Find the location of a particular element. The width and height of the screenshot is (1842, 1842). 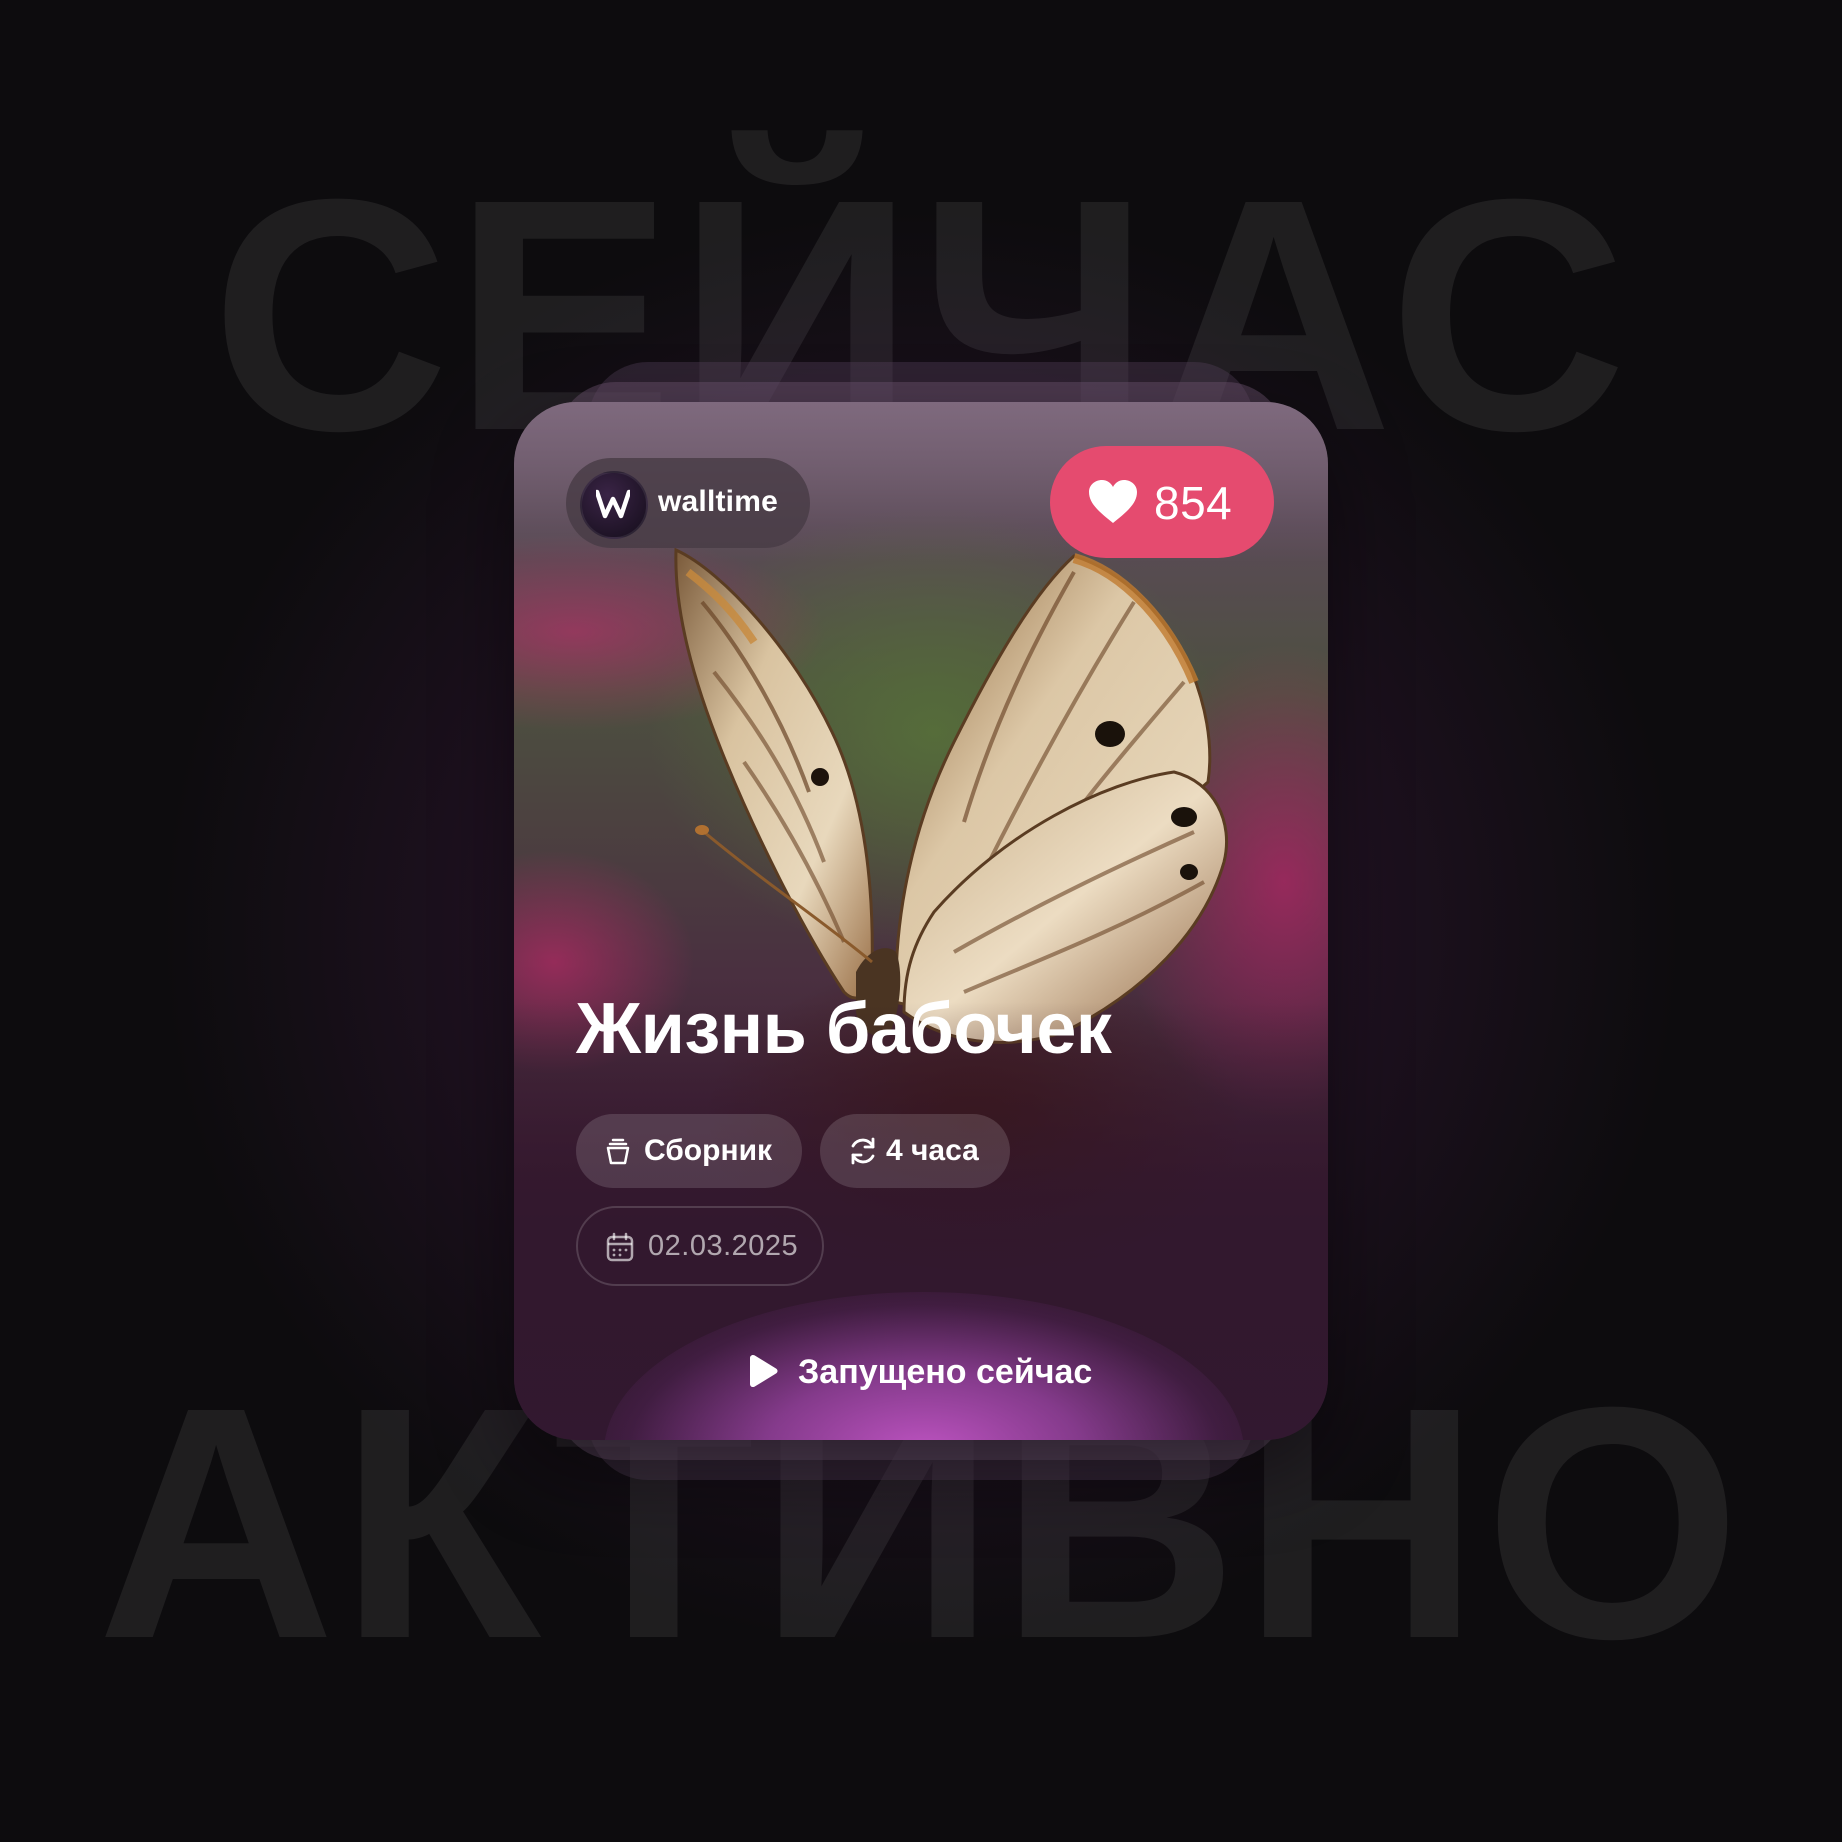

tag-collection-label: Сборник is located at coordinates (708, 1150).